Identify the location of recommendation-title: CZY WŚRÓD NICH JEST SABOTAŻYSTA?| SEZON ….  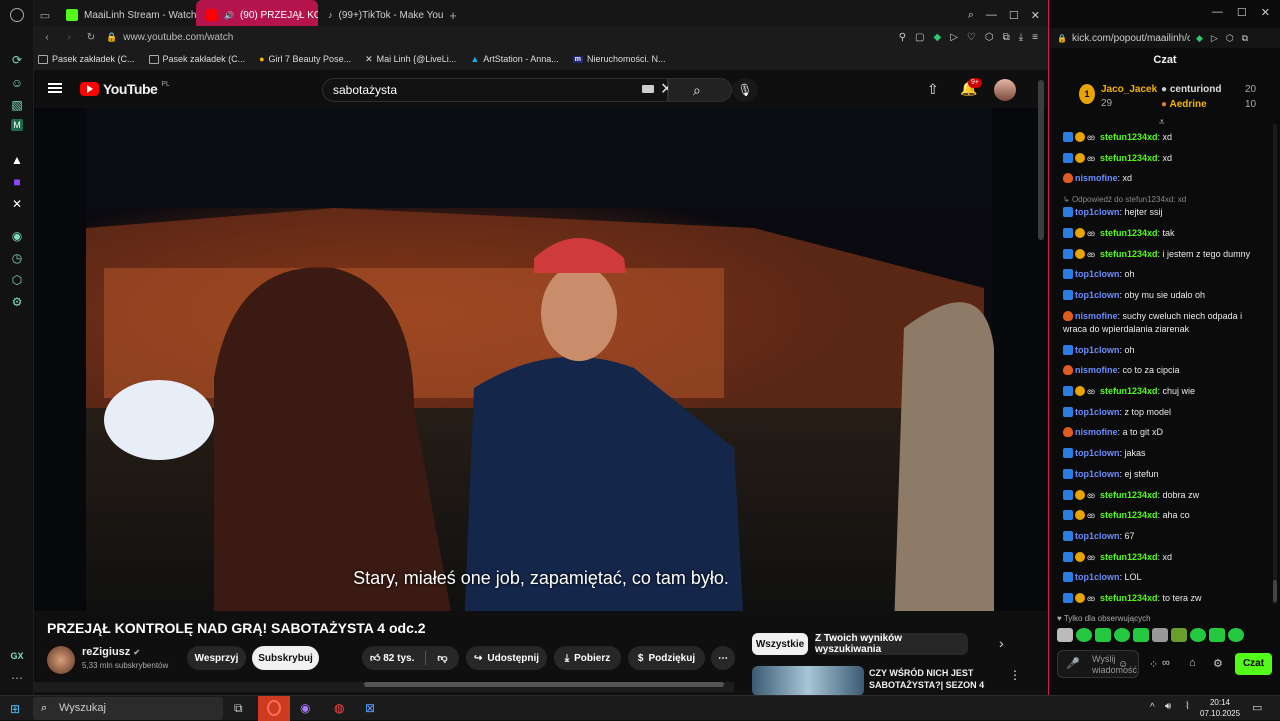
(934, 679).